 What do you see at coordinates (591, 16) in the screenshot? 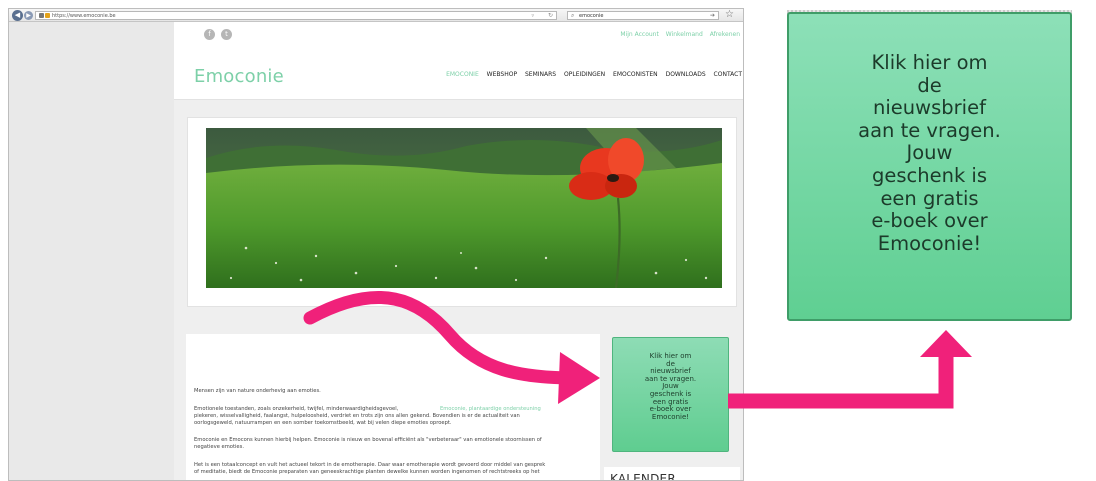
I see `search-query: emoconie` at bounding box center [591, 16].